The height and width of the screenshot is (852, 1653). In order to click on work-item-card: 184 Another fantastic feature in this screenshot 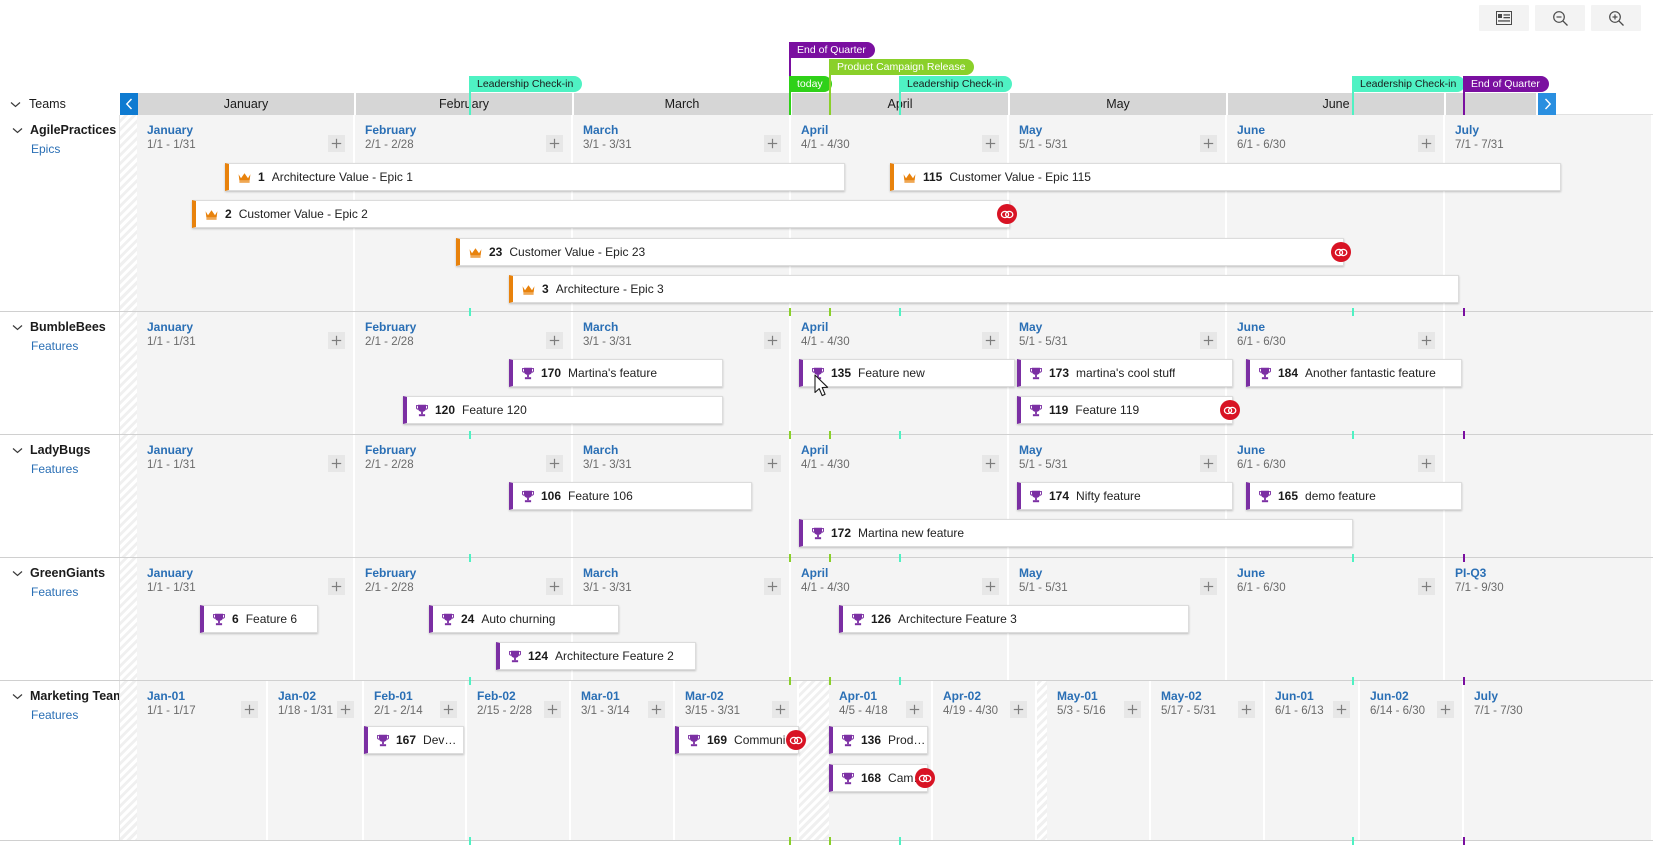, I will do `click(1354, 373)`.